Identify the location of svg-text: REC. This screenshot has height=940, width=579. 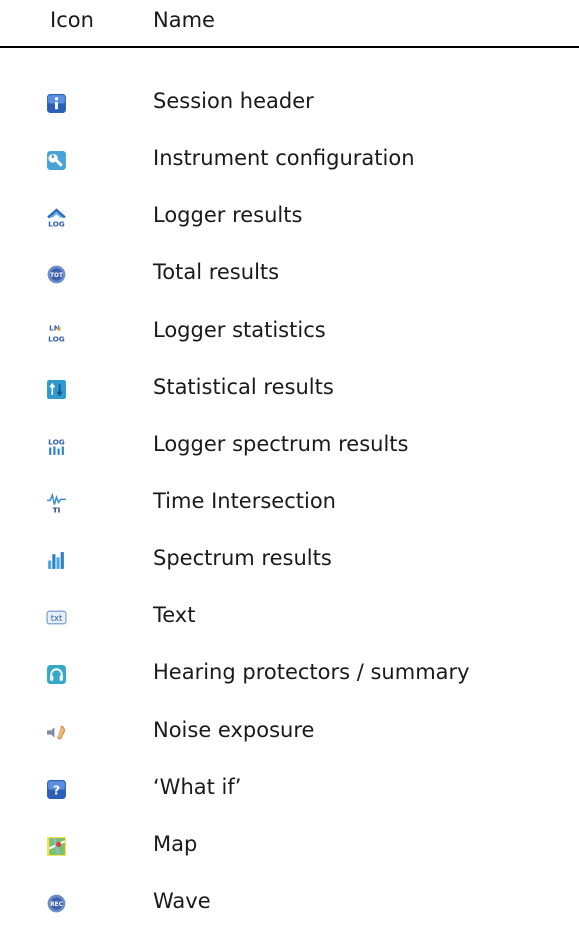
(56, 905).